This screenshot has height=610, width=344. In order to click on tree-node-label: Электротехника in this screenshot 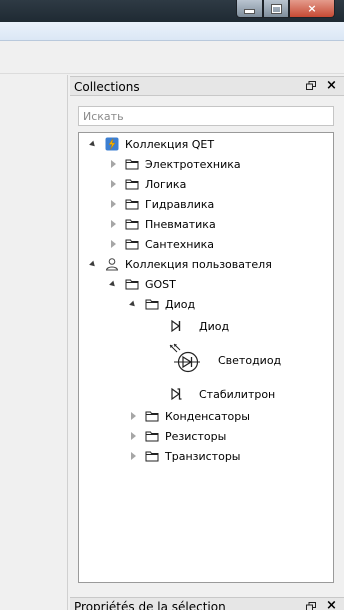, I will do `click(193, 164)`.